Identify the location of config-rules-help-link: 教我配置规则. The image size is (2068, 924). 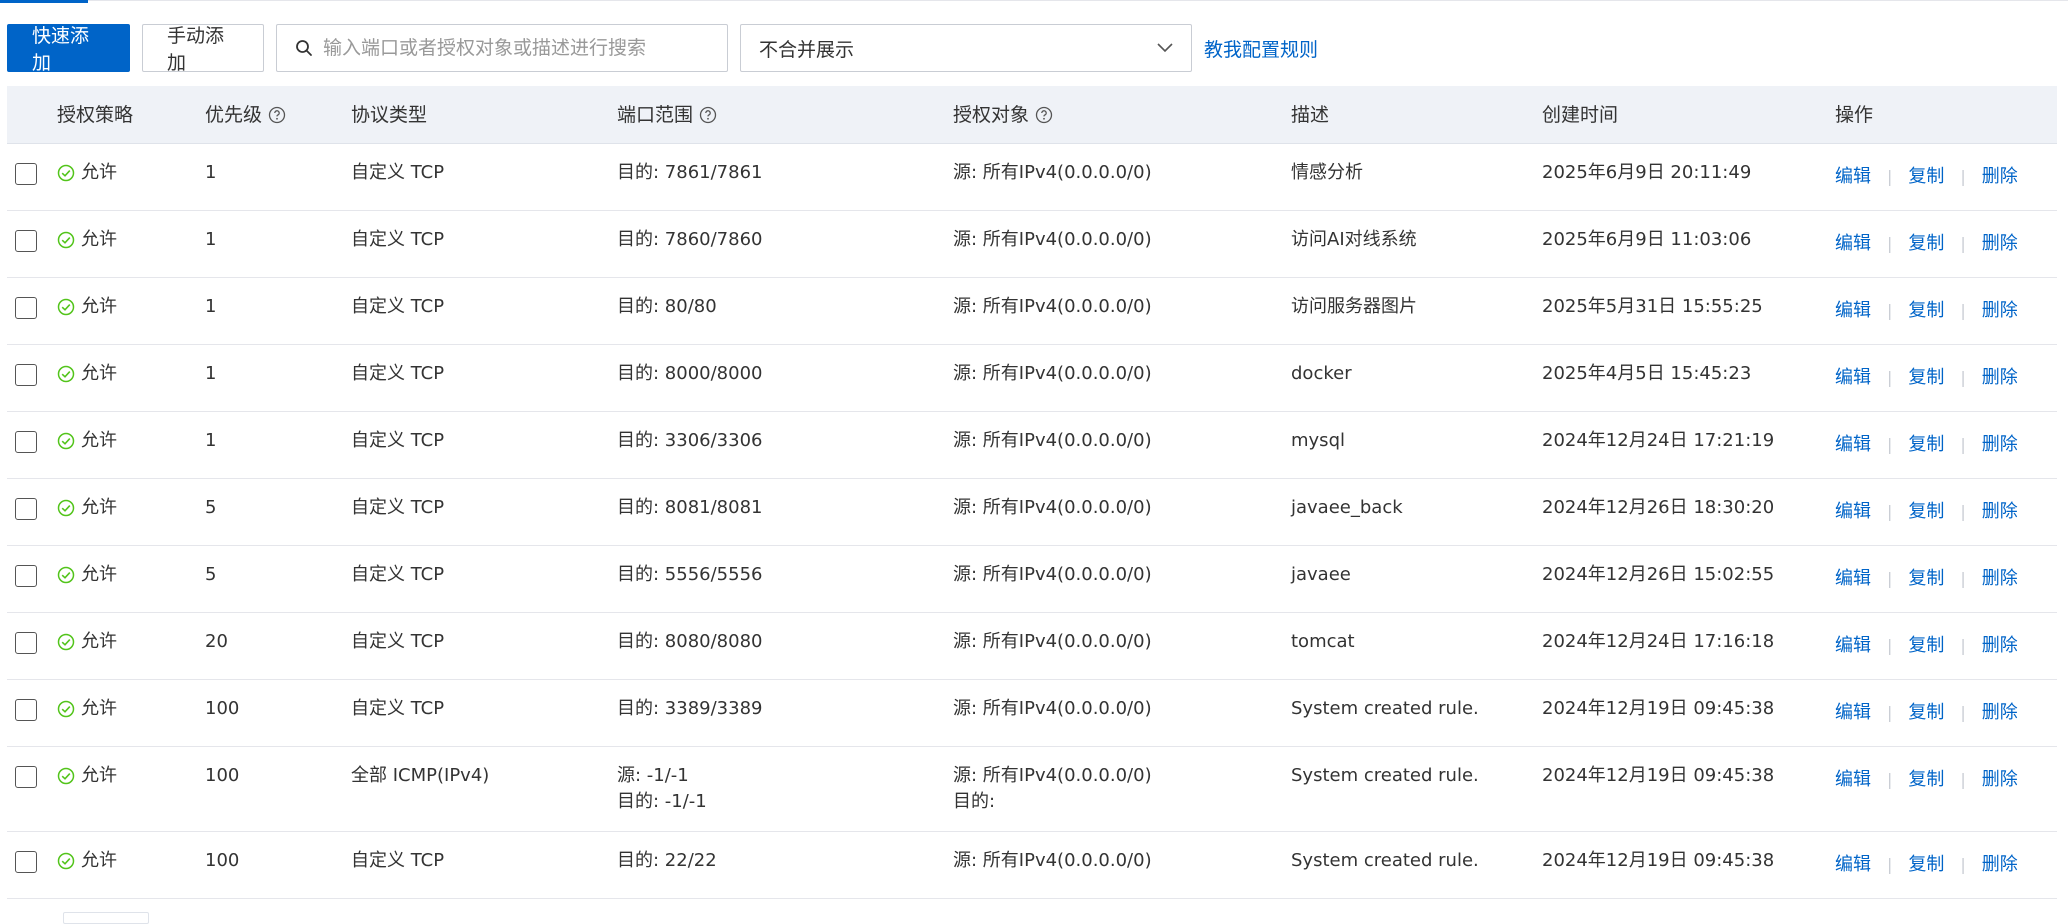
(1261, 48).